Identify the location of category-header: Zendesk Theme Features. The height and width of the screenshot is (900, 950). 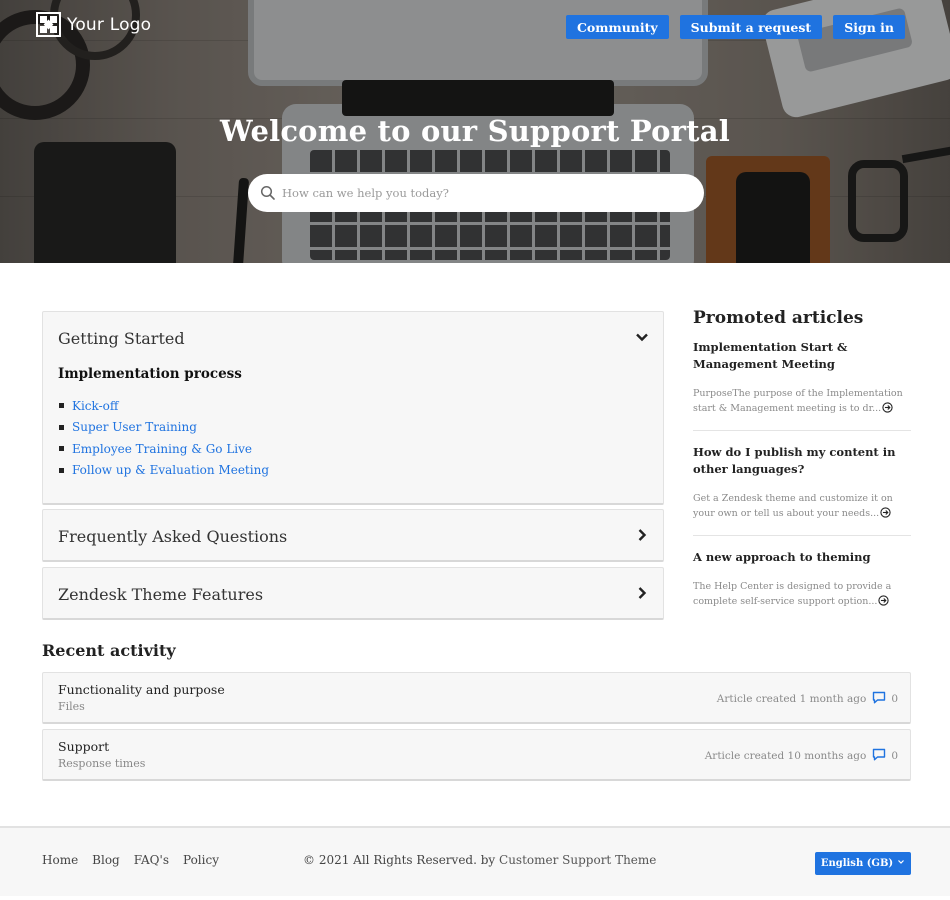
(353, 594).